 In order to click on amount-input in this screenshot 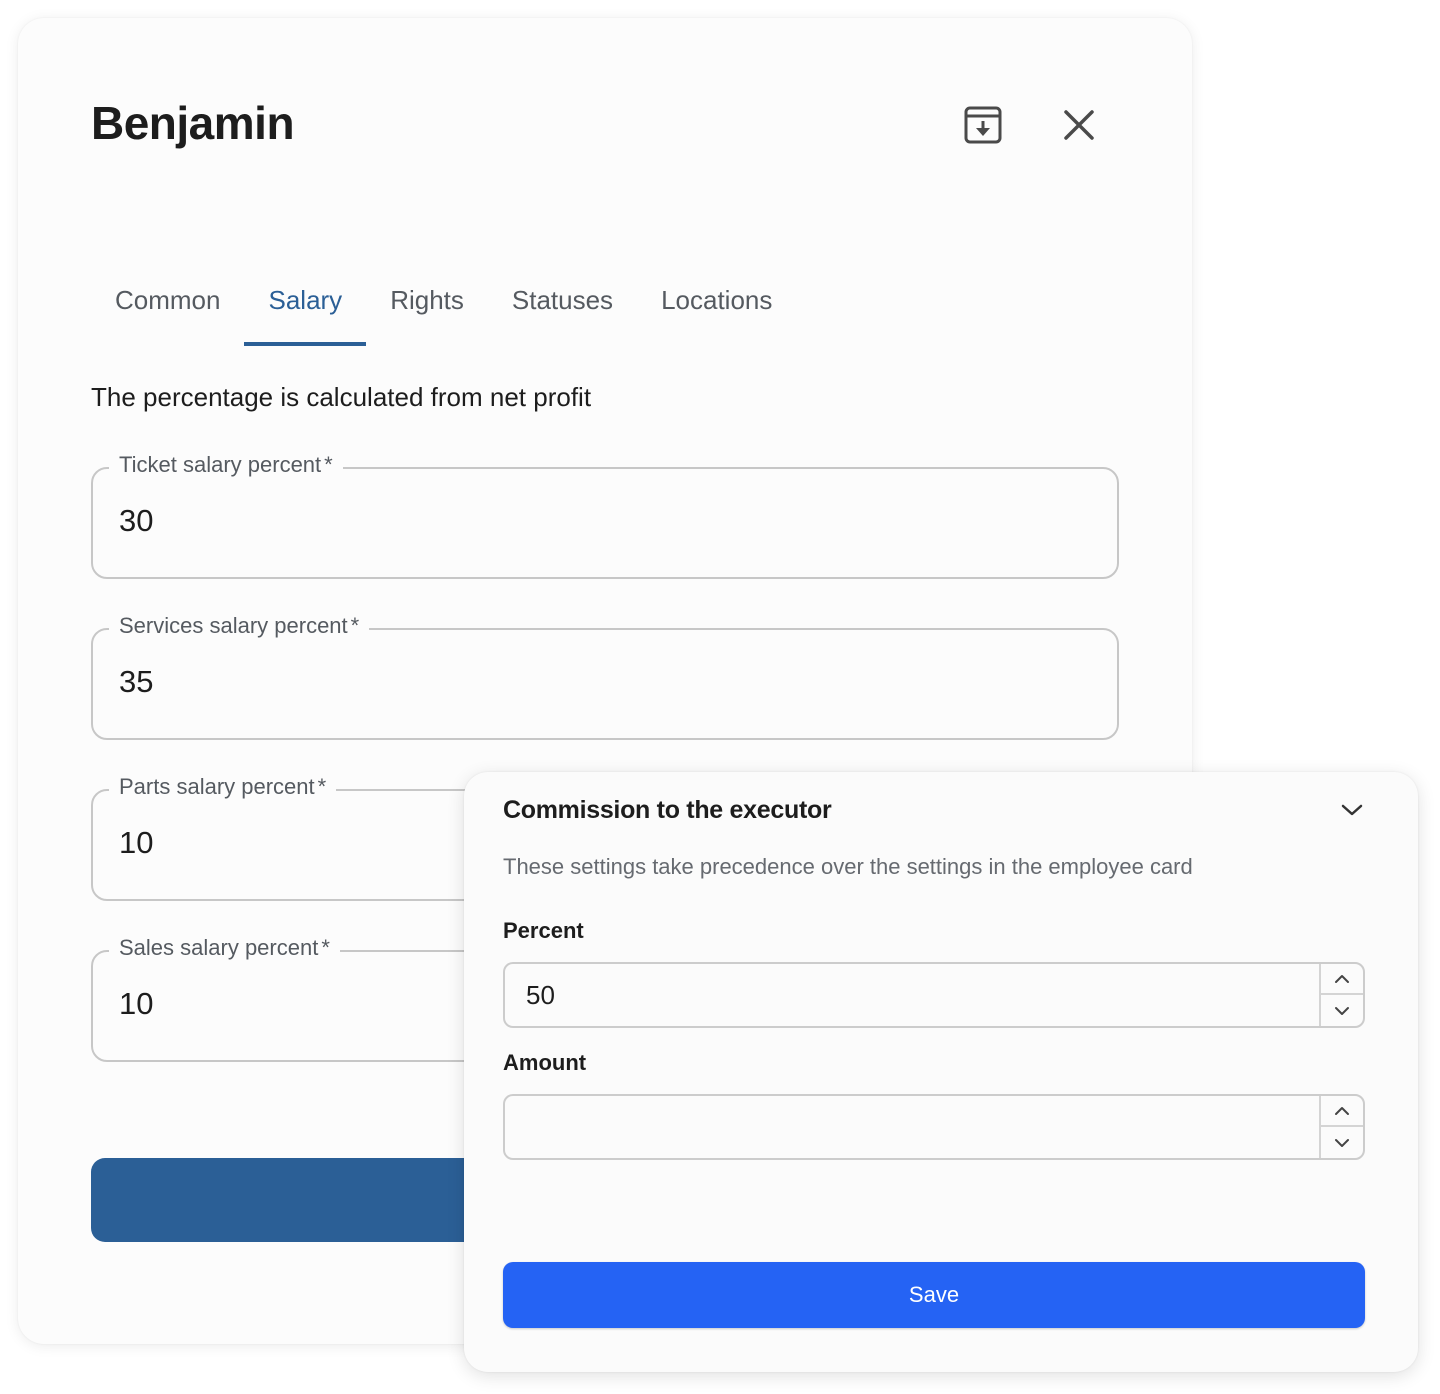, I will do `click(934, 1127)`.